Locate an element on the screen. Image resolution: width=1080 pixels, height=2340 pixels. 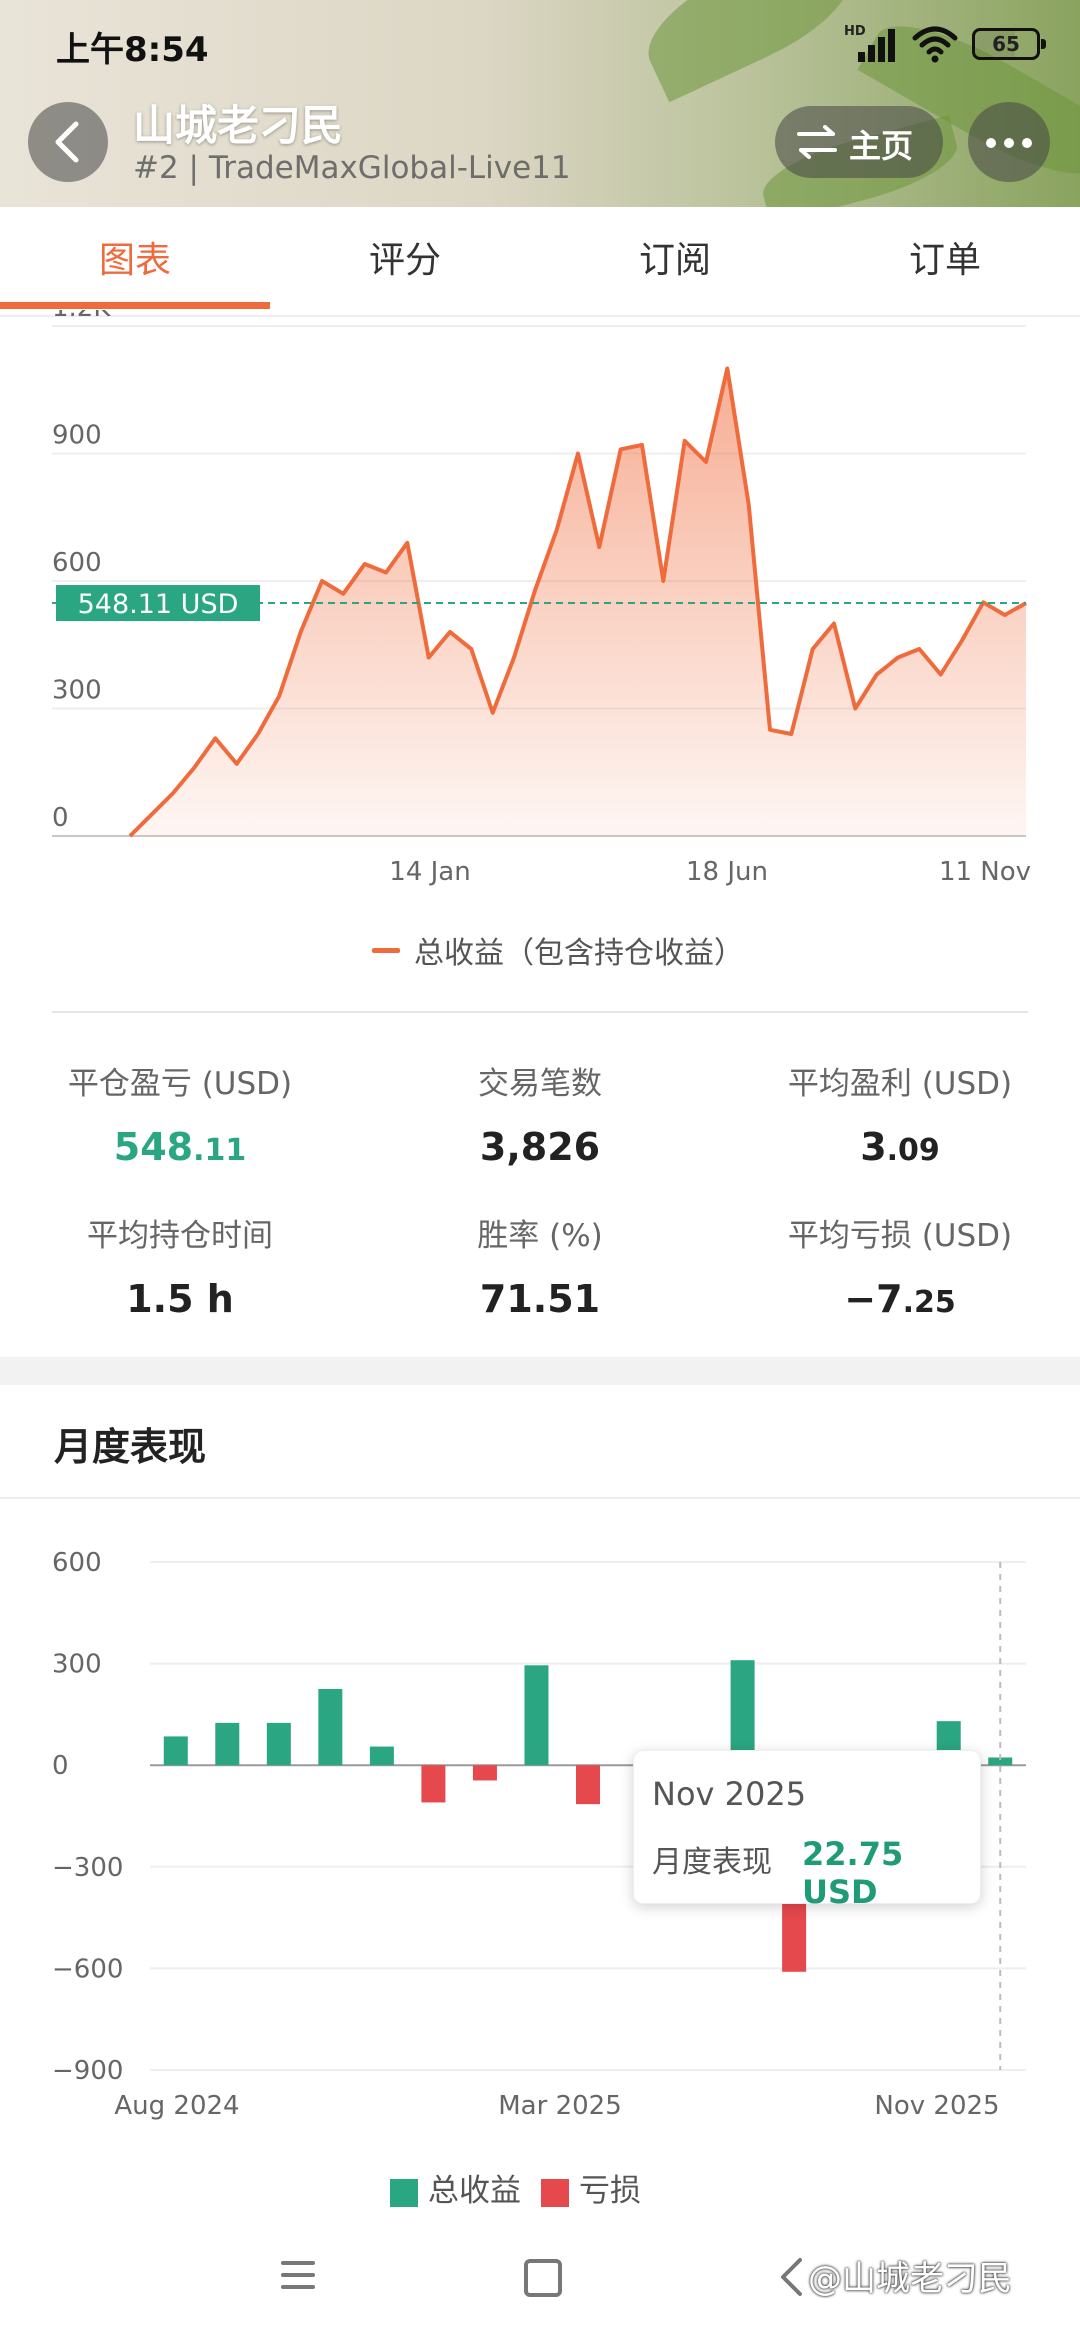
system-nav-bar: @山城老刁民 is located at coordinates (540, 2287).